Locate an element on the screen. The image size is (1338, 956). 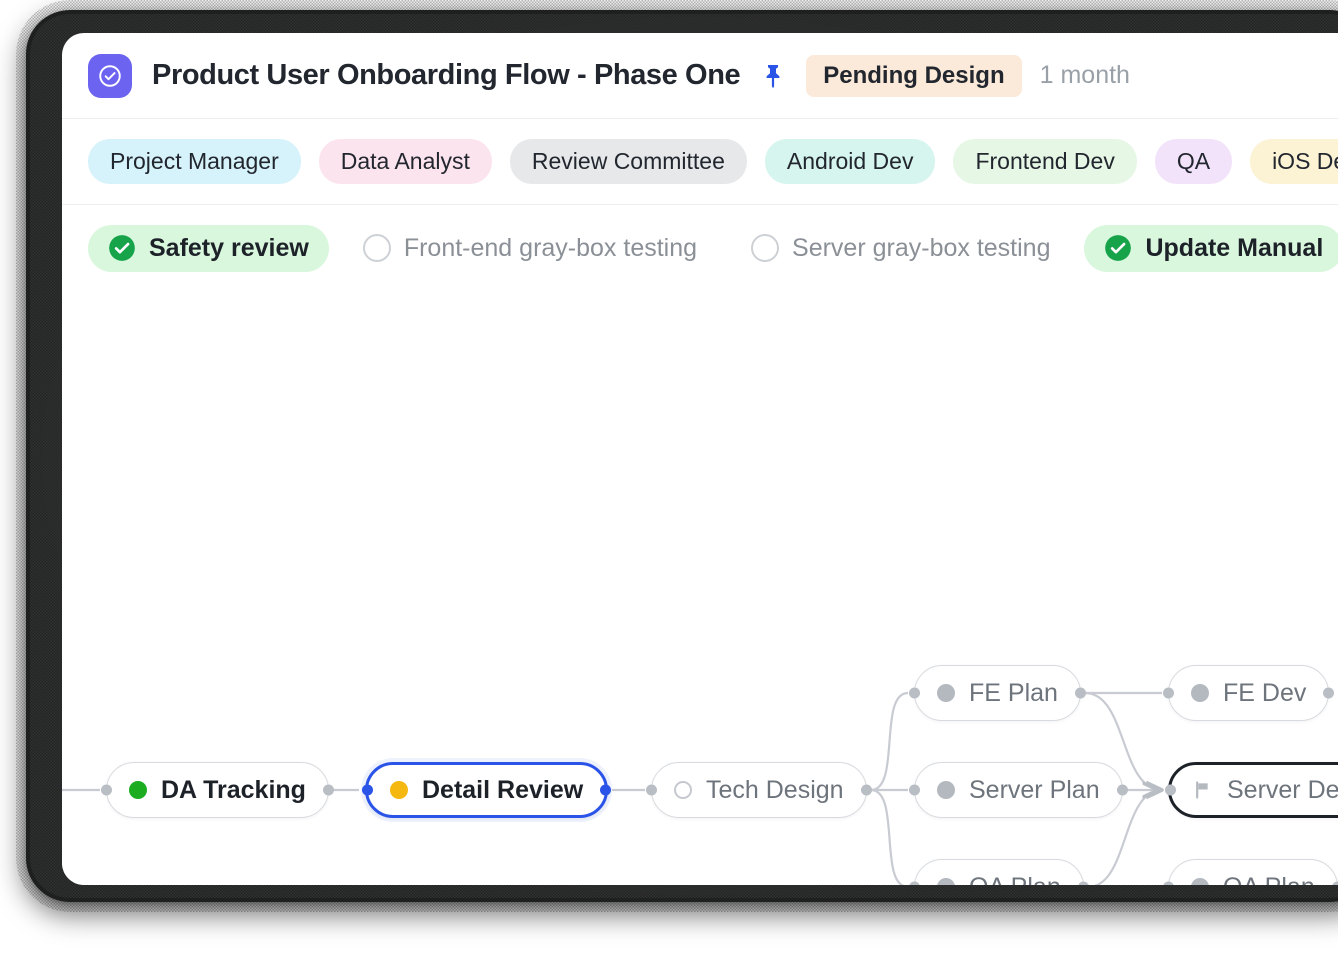
flow-node-label: FE Dev is located at coordinates (1265, 692).